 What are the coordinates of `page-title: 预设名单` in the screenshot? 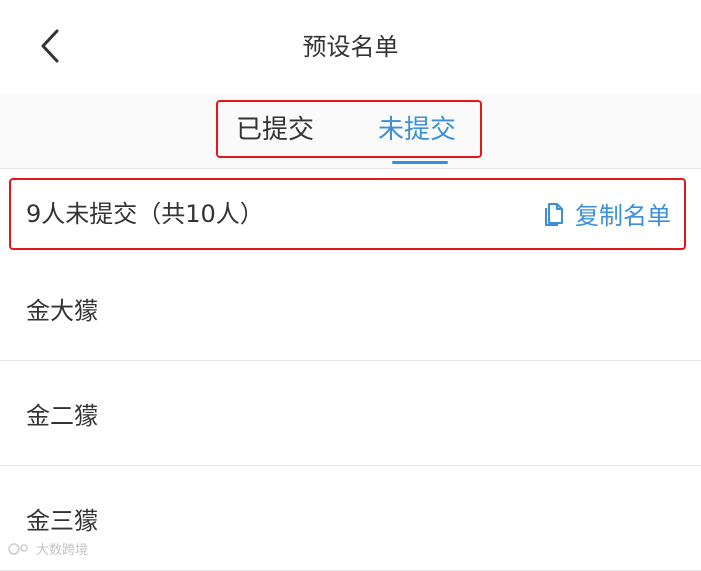 It's located at (350, 47).